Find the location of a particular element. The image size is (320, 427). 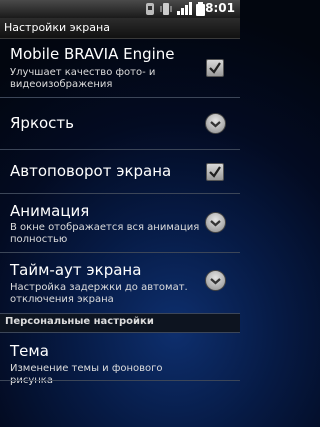

setting-summary: Изменение темы и фонового рисунка is located at coordinates (86, 374).